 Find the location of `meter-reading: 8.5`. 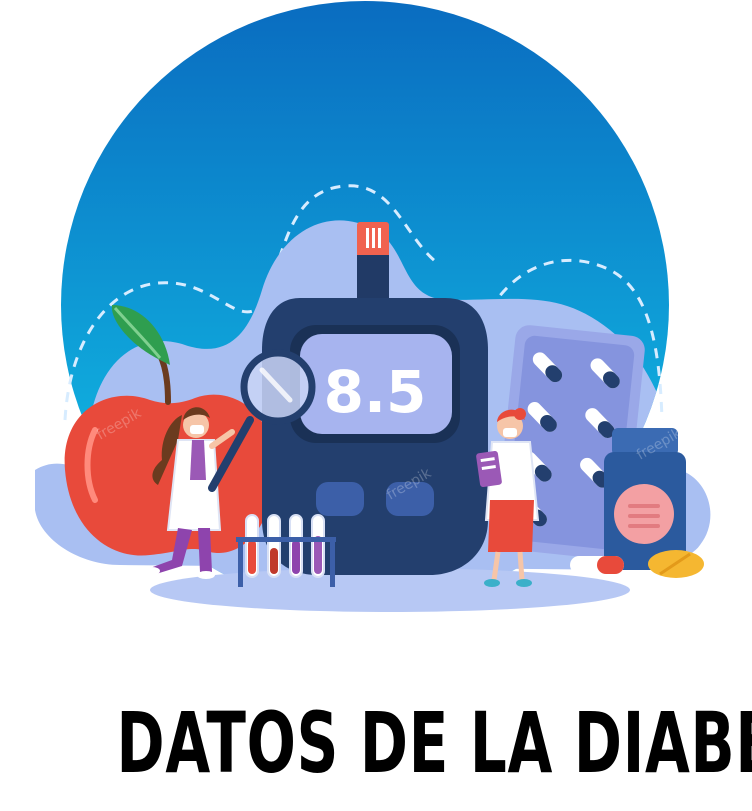

meter-reading: 8.5 is located at coordinates (375, 392).